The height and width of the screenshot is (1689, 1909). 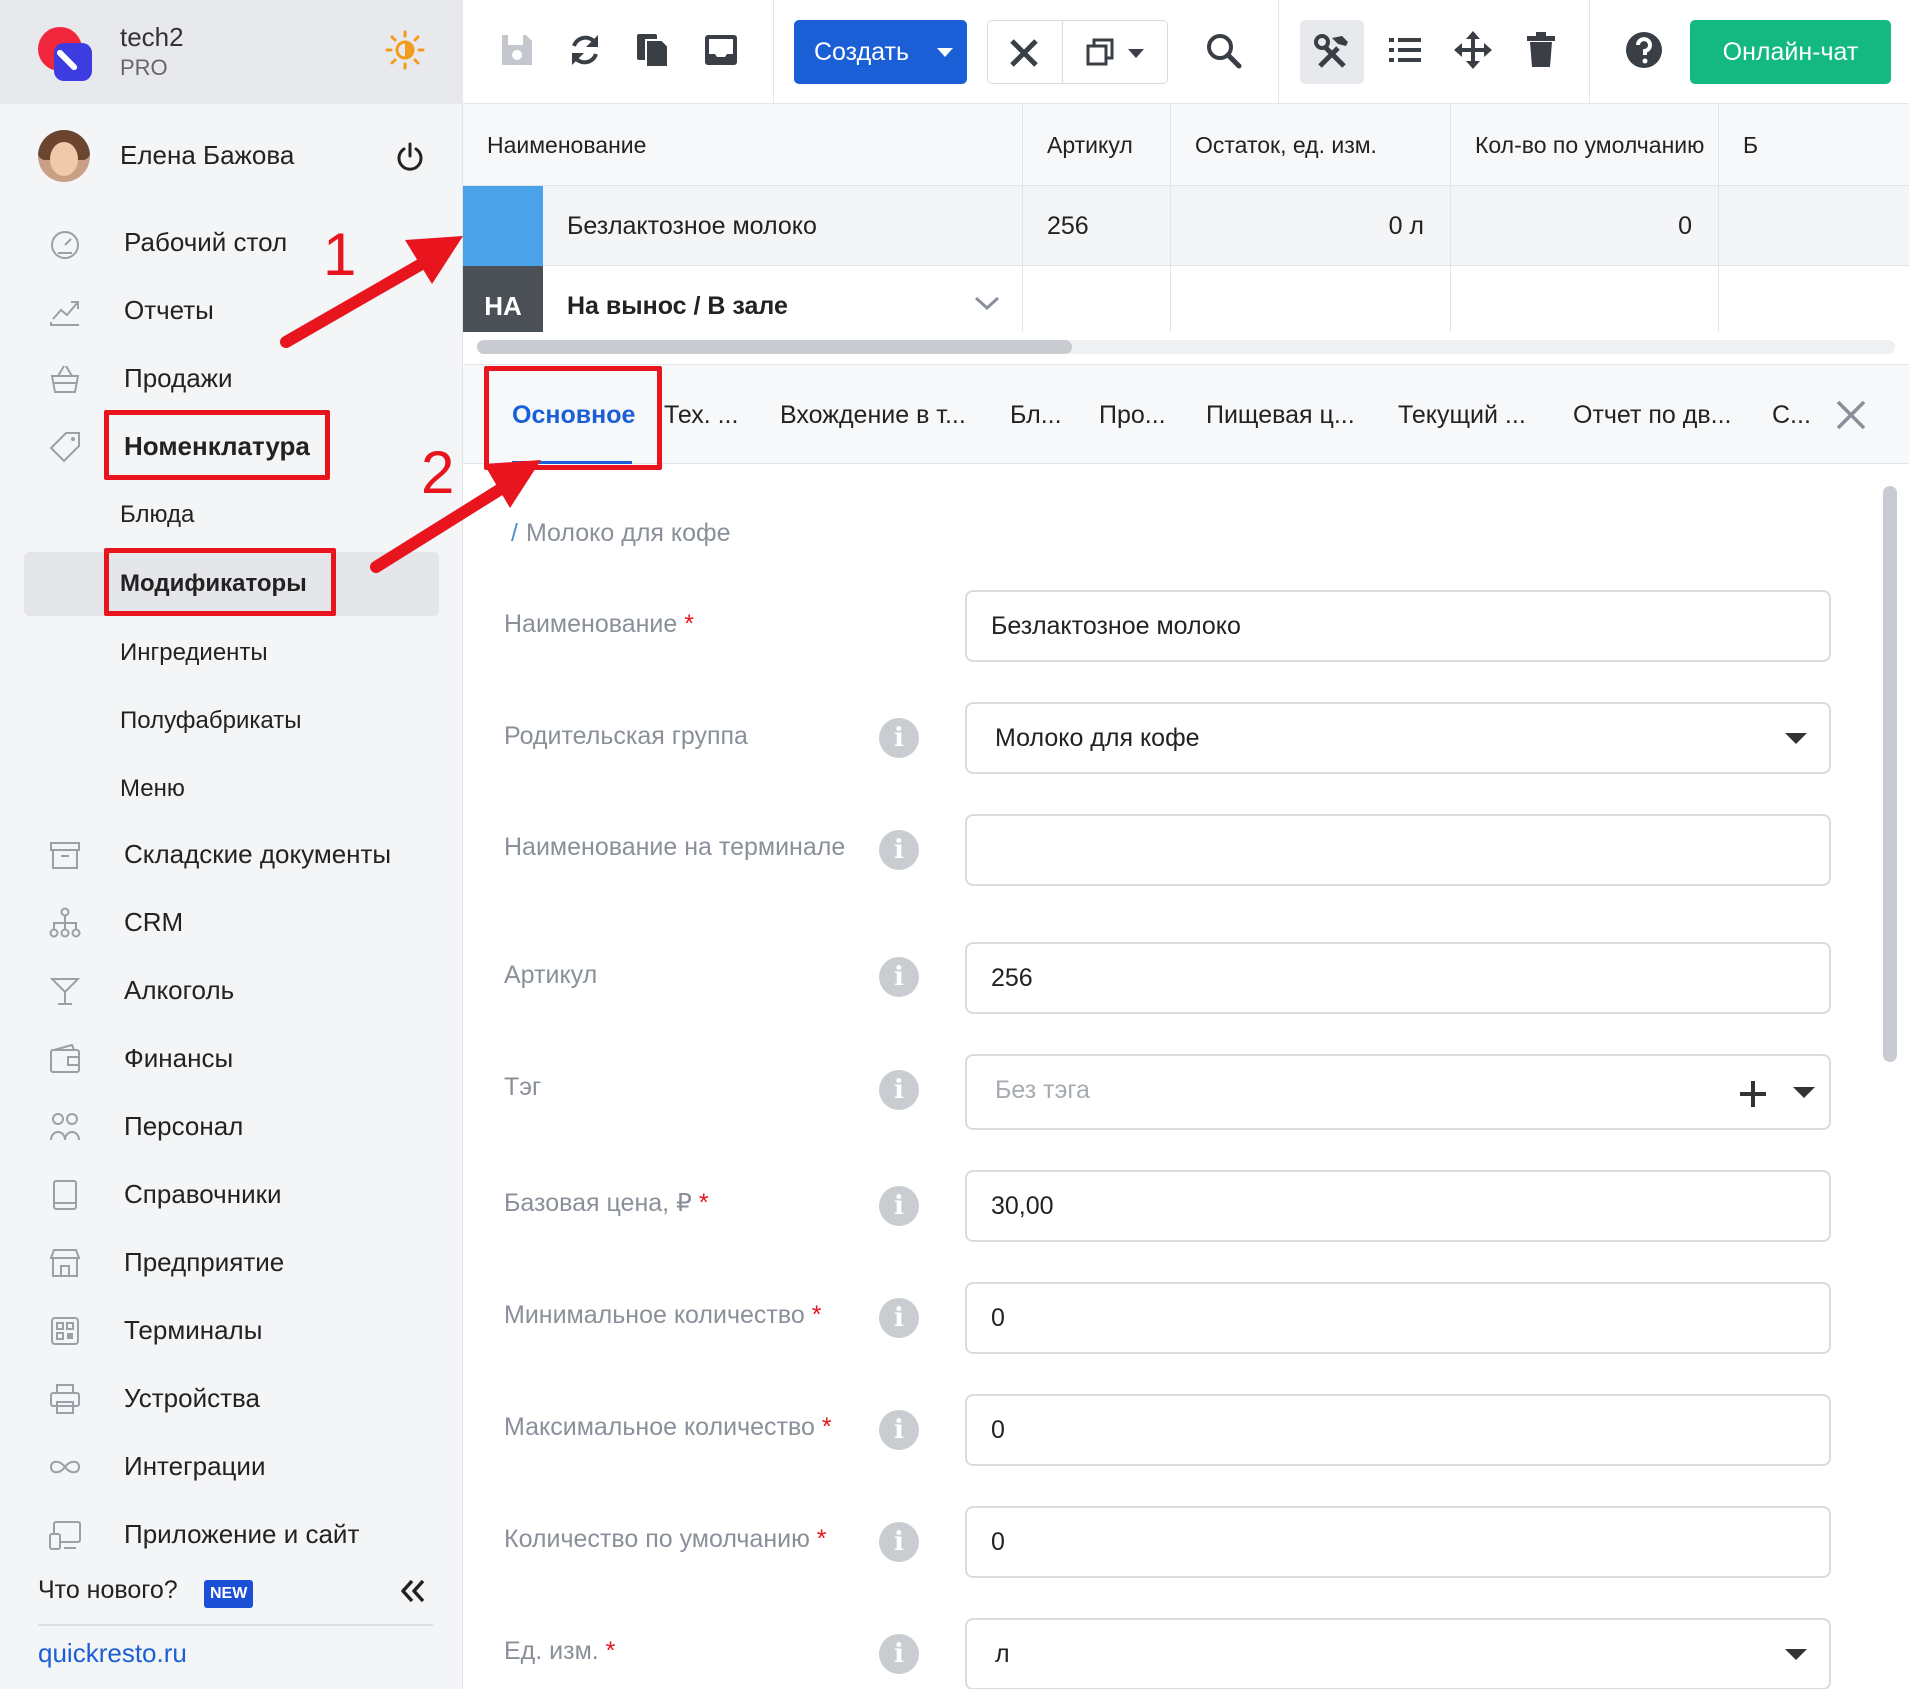 I want to click on tools-button-active, so click(x=1332, y=52).